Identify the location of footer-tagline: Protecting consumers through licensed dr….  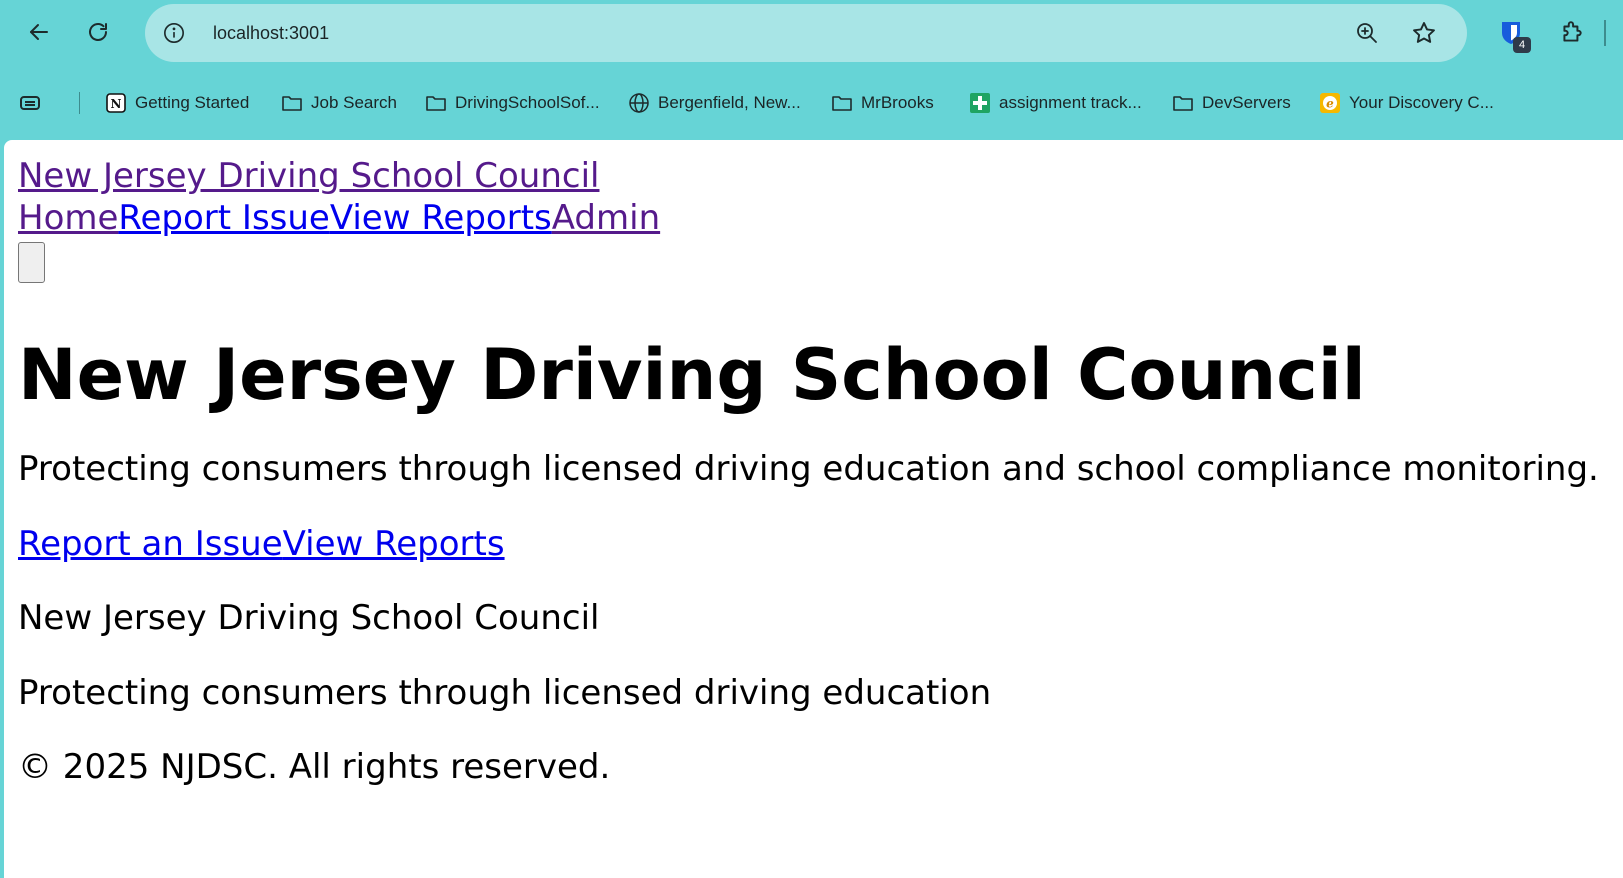
(505, 693).